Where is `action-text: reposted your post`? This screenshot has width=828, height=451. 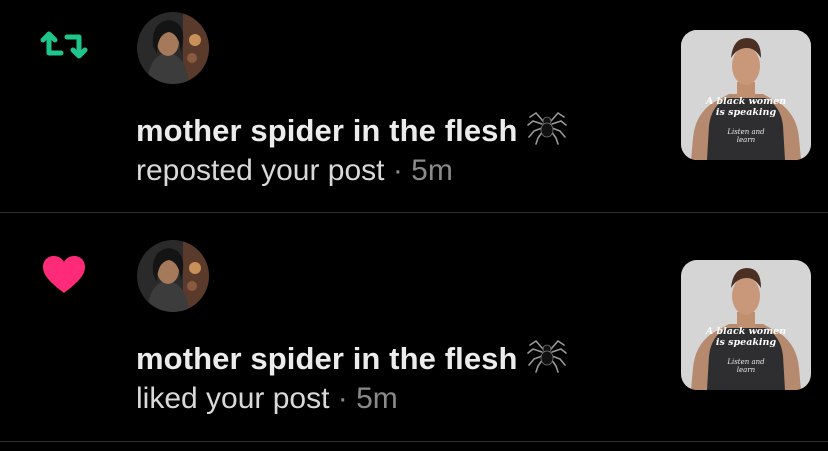 action-text: reposted your post is located at coordinates (260, 170).